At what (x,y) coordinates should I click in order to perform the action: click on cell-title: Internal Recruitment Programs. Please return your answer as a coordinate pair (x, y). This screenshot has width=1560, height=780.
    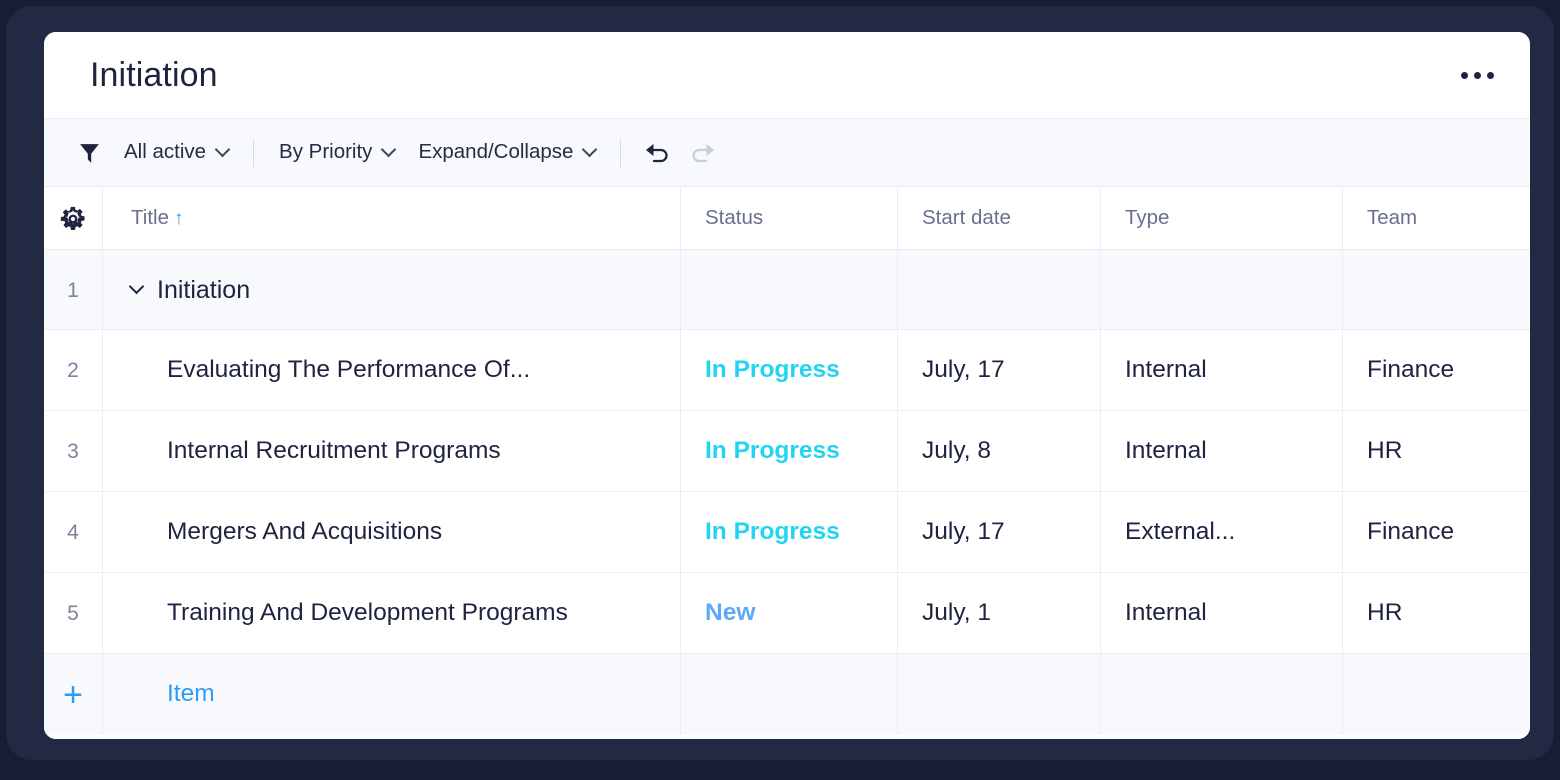
    Looking at the image, I should click on (392, 451).